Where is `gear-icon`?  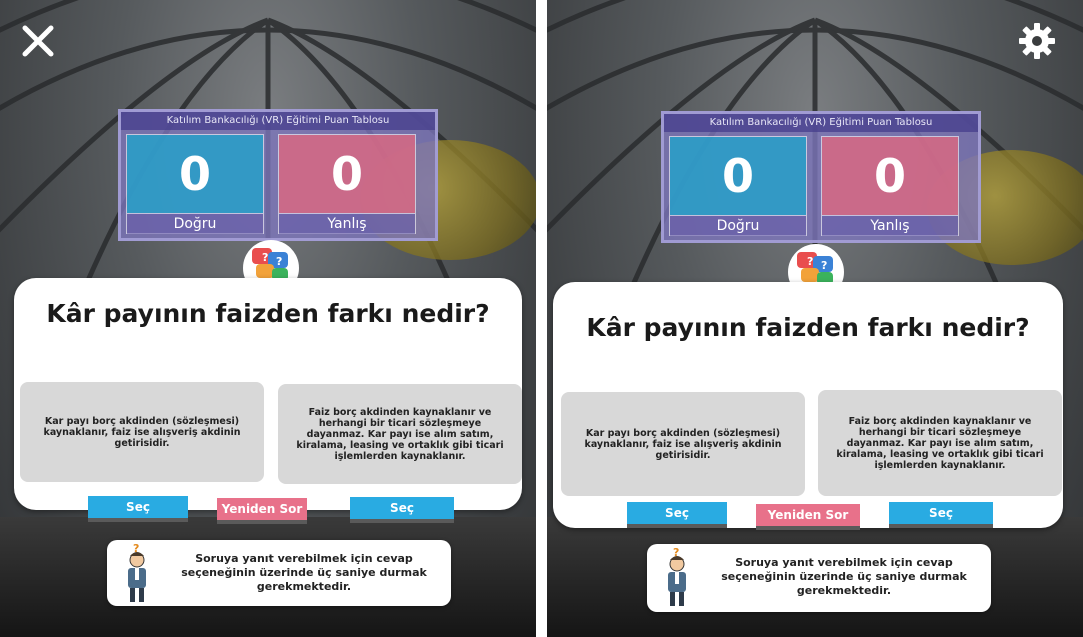 gear-icon is located at coordinates (1037, 41).